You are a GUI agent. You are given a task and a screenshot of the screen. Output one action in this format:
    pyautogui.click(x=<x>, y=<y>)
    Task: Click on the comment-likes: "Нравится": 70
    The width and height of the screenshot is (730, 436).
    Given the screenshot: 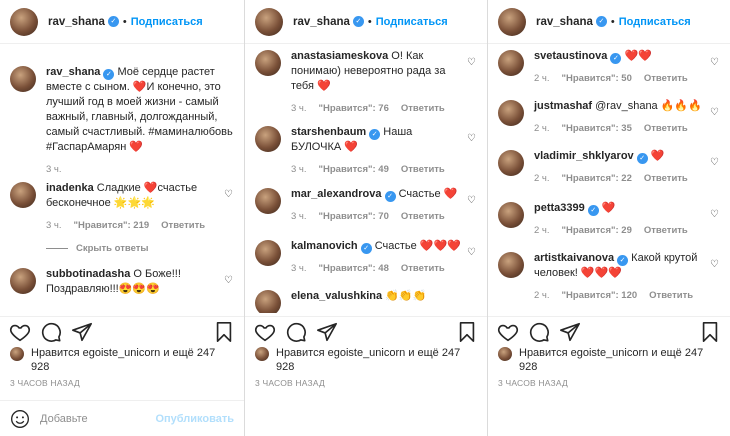 What is the action you would take?
    pyautogui.click(x=354, y=216)
    